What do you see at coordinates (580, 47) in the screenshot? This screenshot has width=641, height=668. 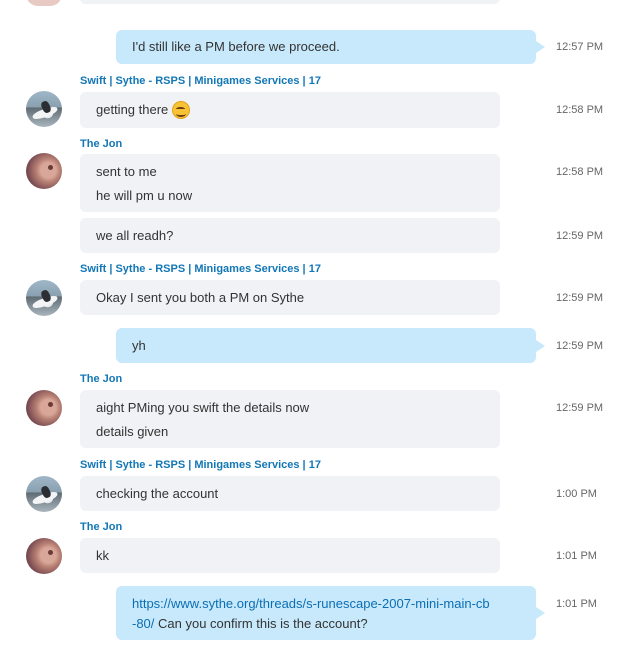 I see `message-timestamp: 12:57 PM` at bounding box center [580, 47].